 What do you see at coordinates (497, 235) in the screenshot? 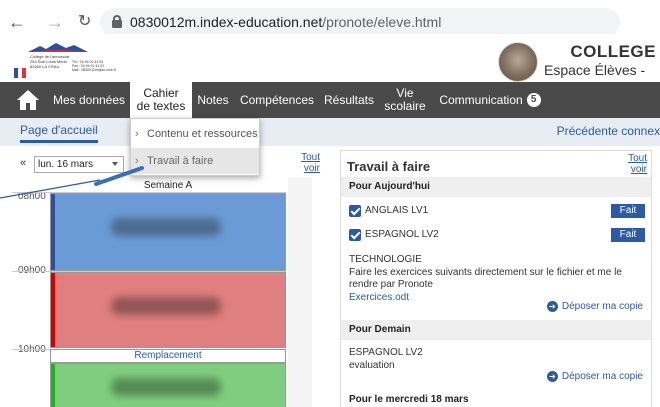
I see `task-row-espagnol: ESPAGNOL LV2 Fait` at bounding box center [497, 235].